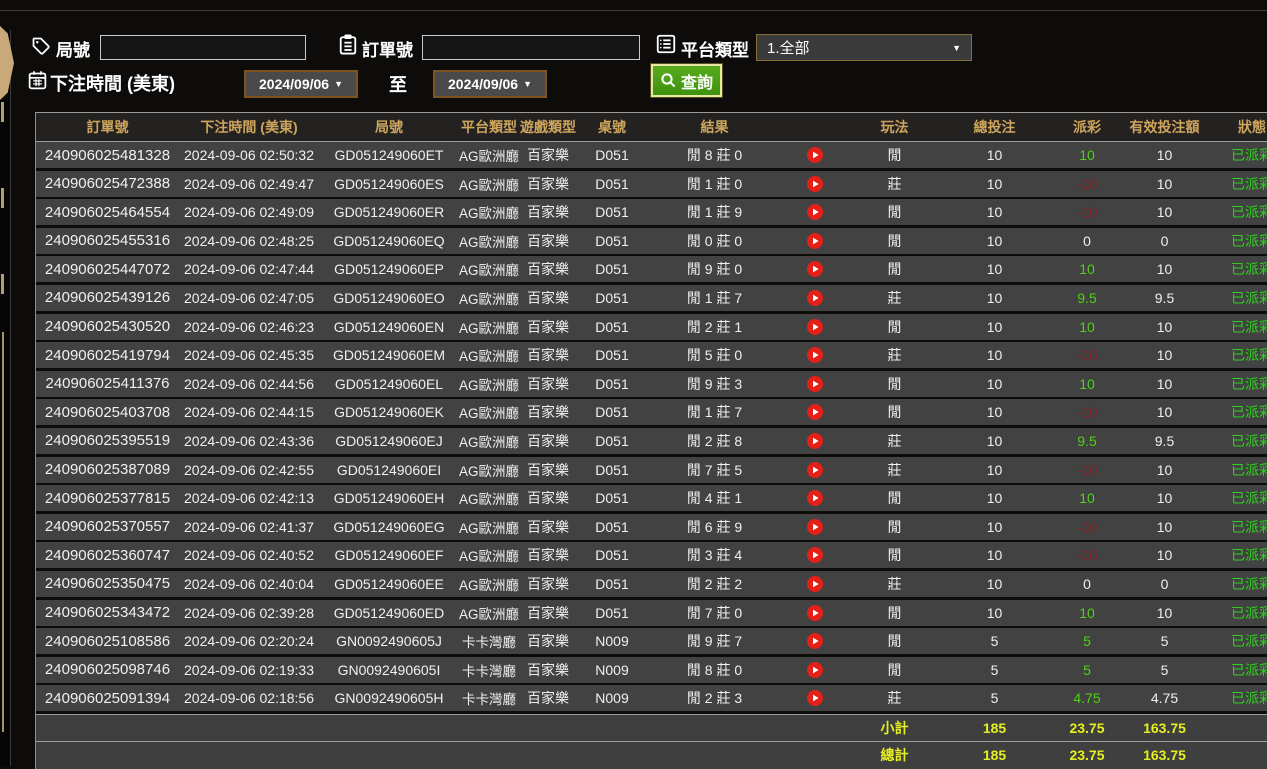 The image size is (1267, 769). Describe the element at coordinates (788, 48) in the screenshot. I see `platform-type-value: 1.全部` at that location.